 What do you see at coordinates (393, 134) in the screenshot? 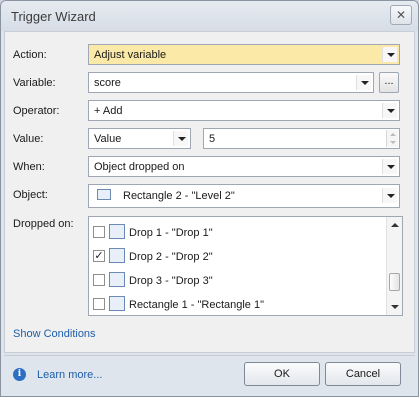
I see `spin-up-icon` at bounding box center [393, 134].